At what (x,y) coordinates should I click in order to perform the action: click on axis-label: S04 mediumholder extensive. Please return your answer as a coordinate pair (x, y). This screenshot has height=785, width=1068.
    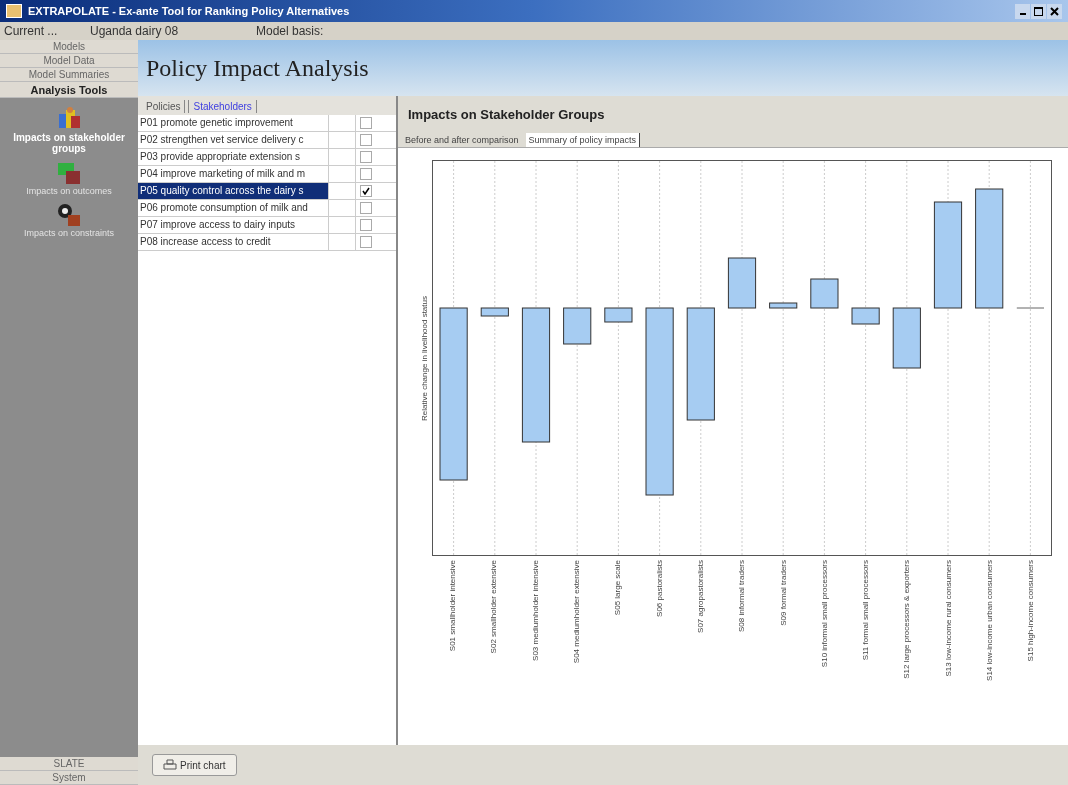
    Looking at the image, I should click on (577, 612).